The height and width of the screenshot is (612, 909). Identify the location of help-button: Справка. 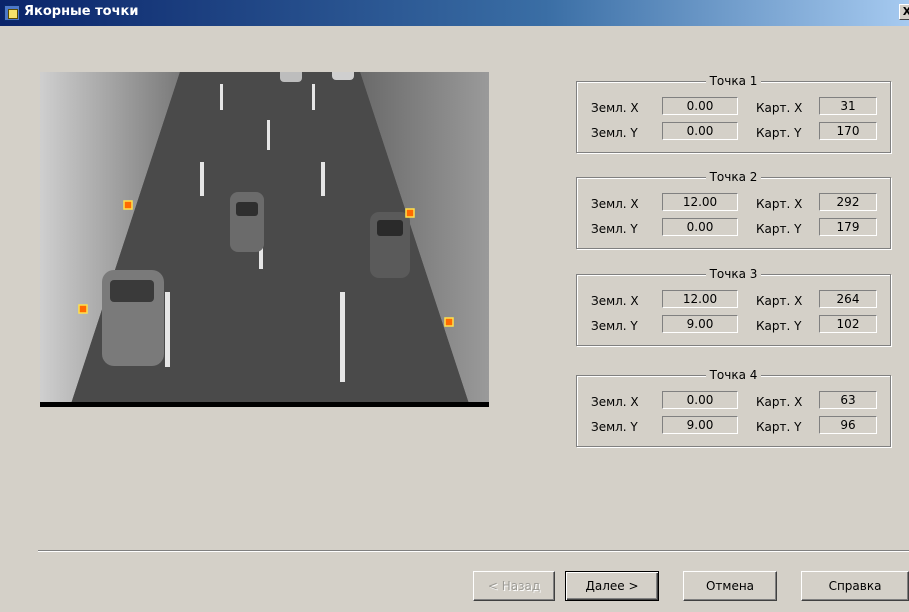
(855, 586).